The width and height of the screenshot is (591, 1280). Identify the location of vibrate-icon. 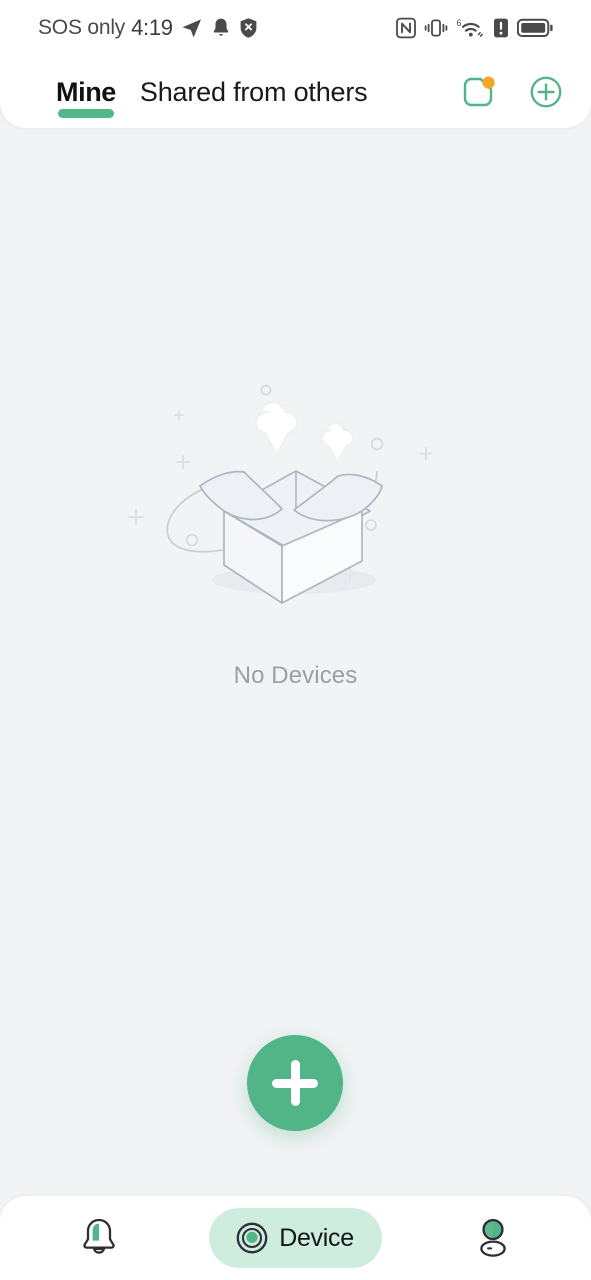
(436, 28).